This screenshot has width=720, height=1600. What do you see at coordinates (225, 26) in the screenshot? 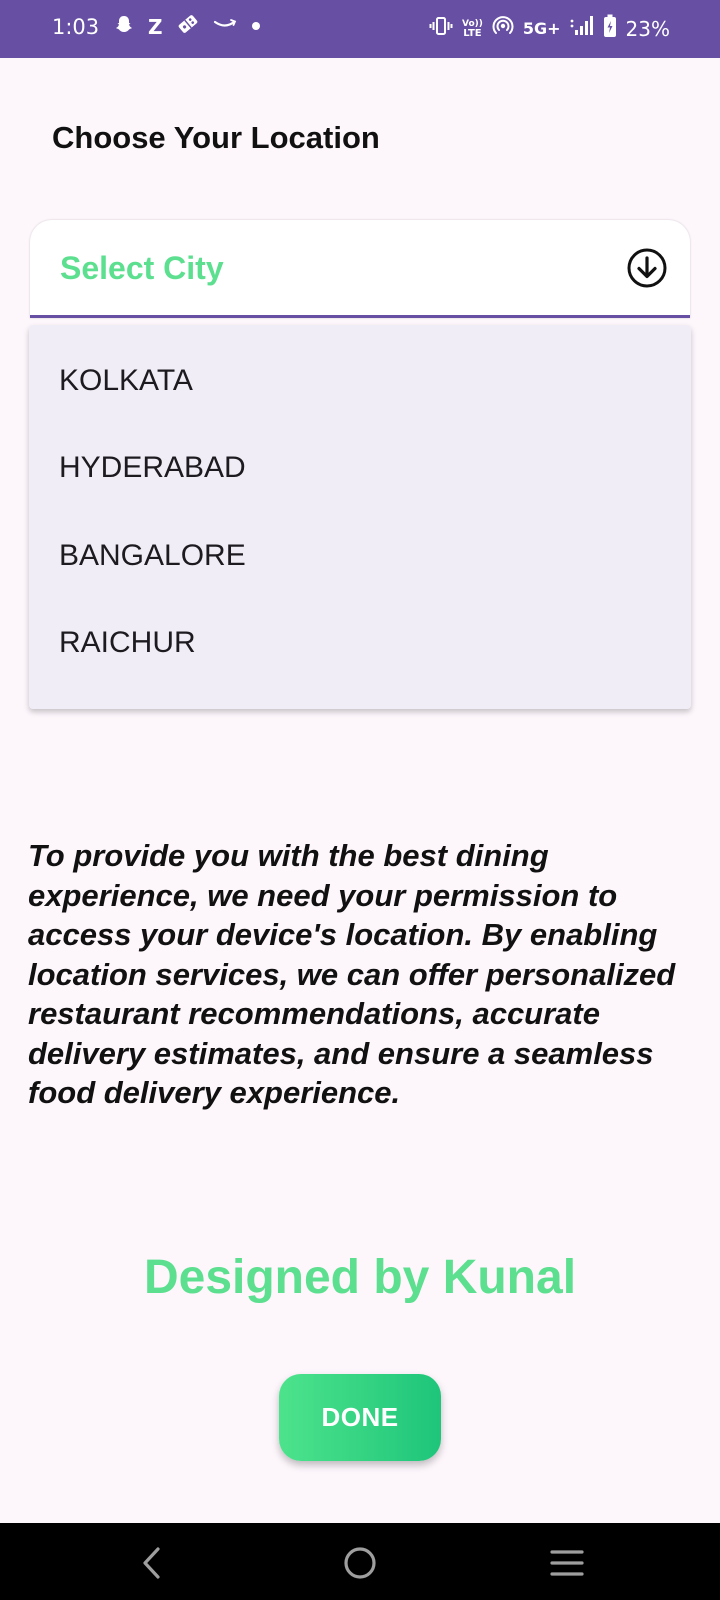
I see `amazon-icon` at bounding box center [225, 26].